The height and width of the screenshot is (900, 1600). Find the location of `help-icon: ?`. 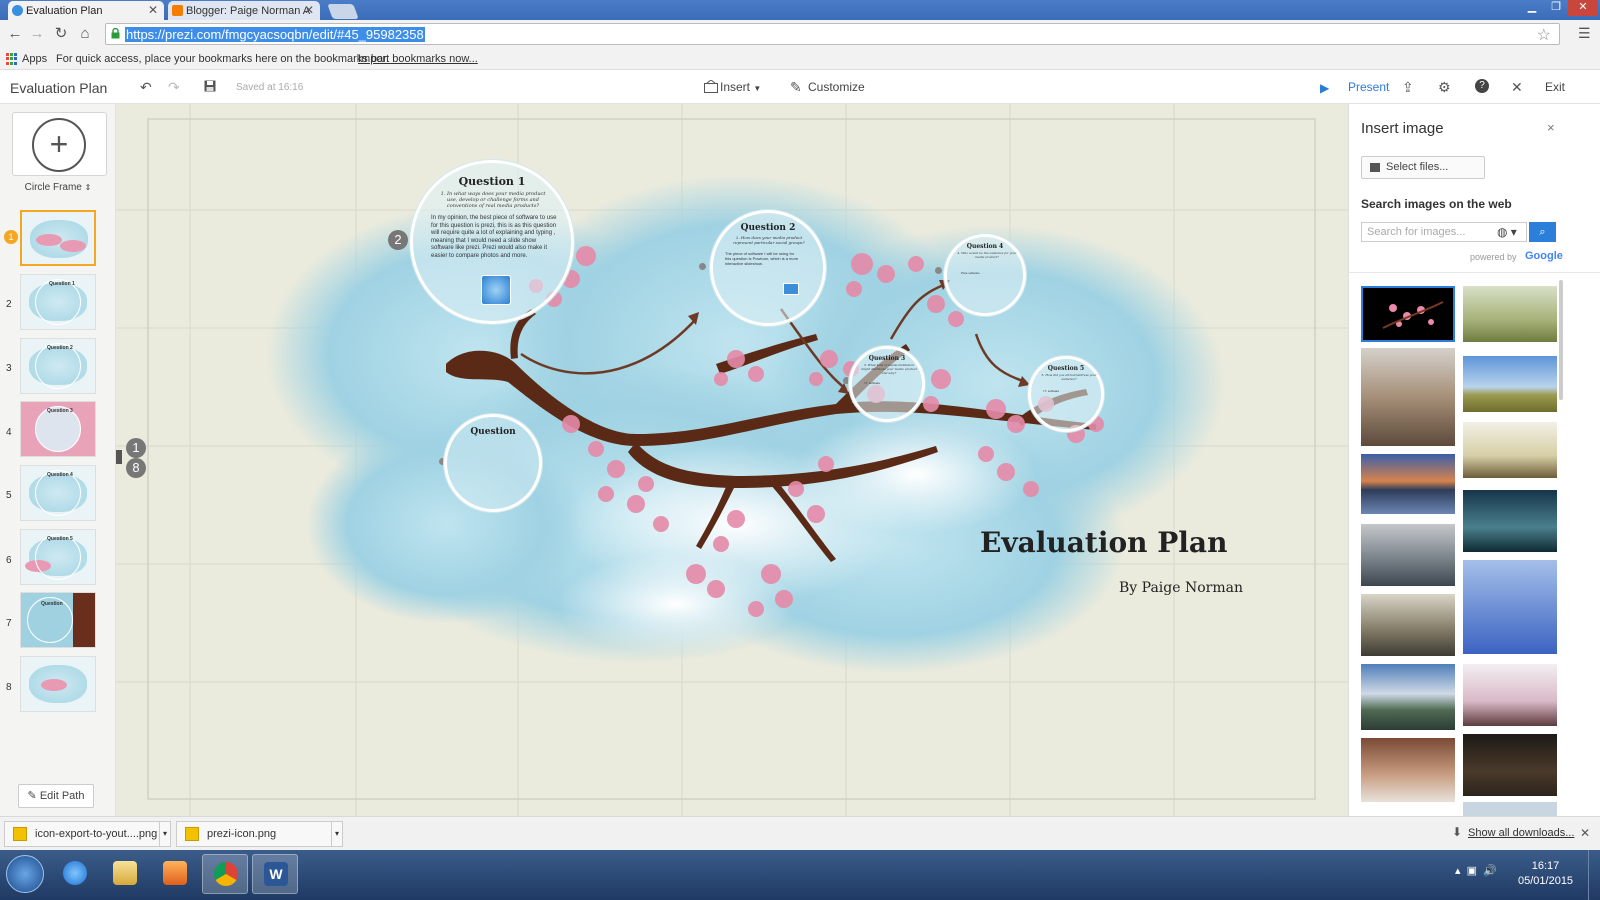

help-icon: ? is located at coordinates (1482, 86).